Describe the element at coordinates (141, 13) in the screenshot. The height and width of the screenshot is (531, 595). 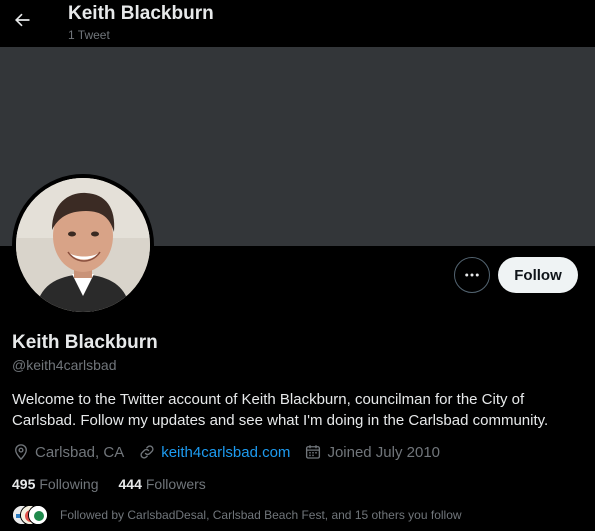
I see `header-title: Keith Blackburn` at that location.